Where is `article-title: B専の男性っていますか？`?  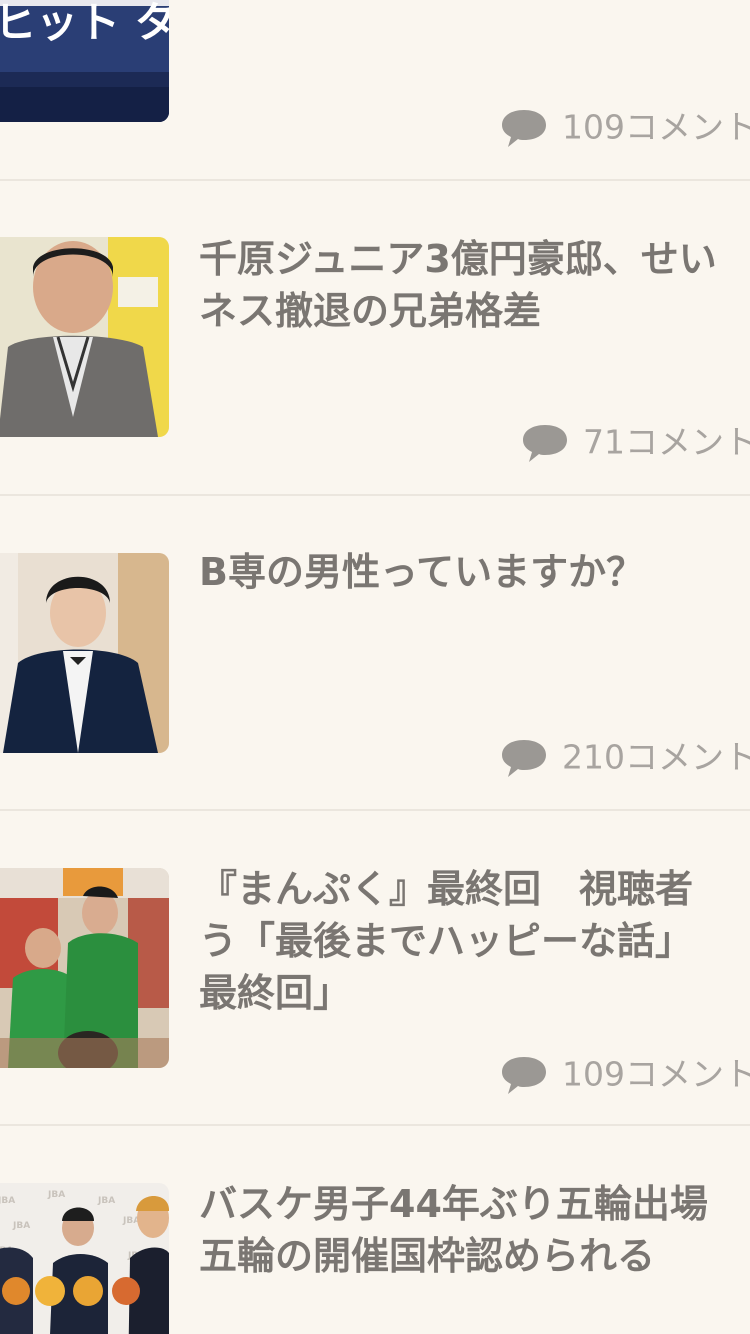
article-title: B専の男性っていますか？ is located at coordinates (474, 572).